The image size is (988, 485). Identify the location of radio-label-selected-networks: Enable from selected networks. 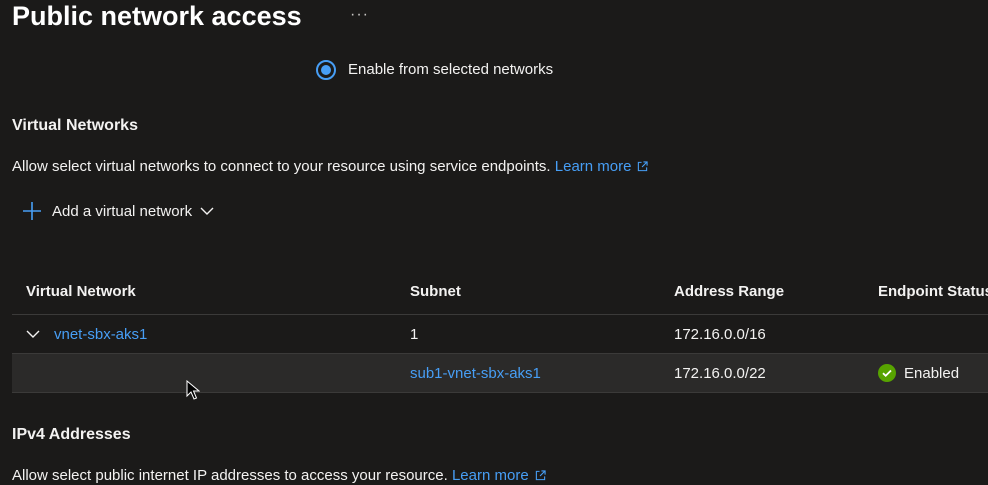
(450, 69).